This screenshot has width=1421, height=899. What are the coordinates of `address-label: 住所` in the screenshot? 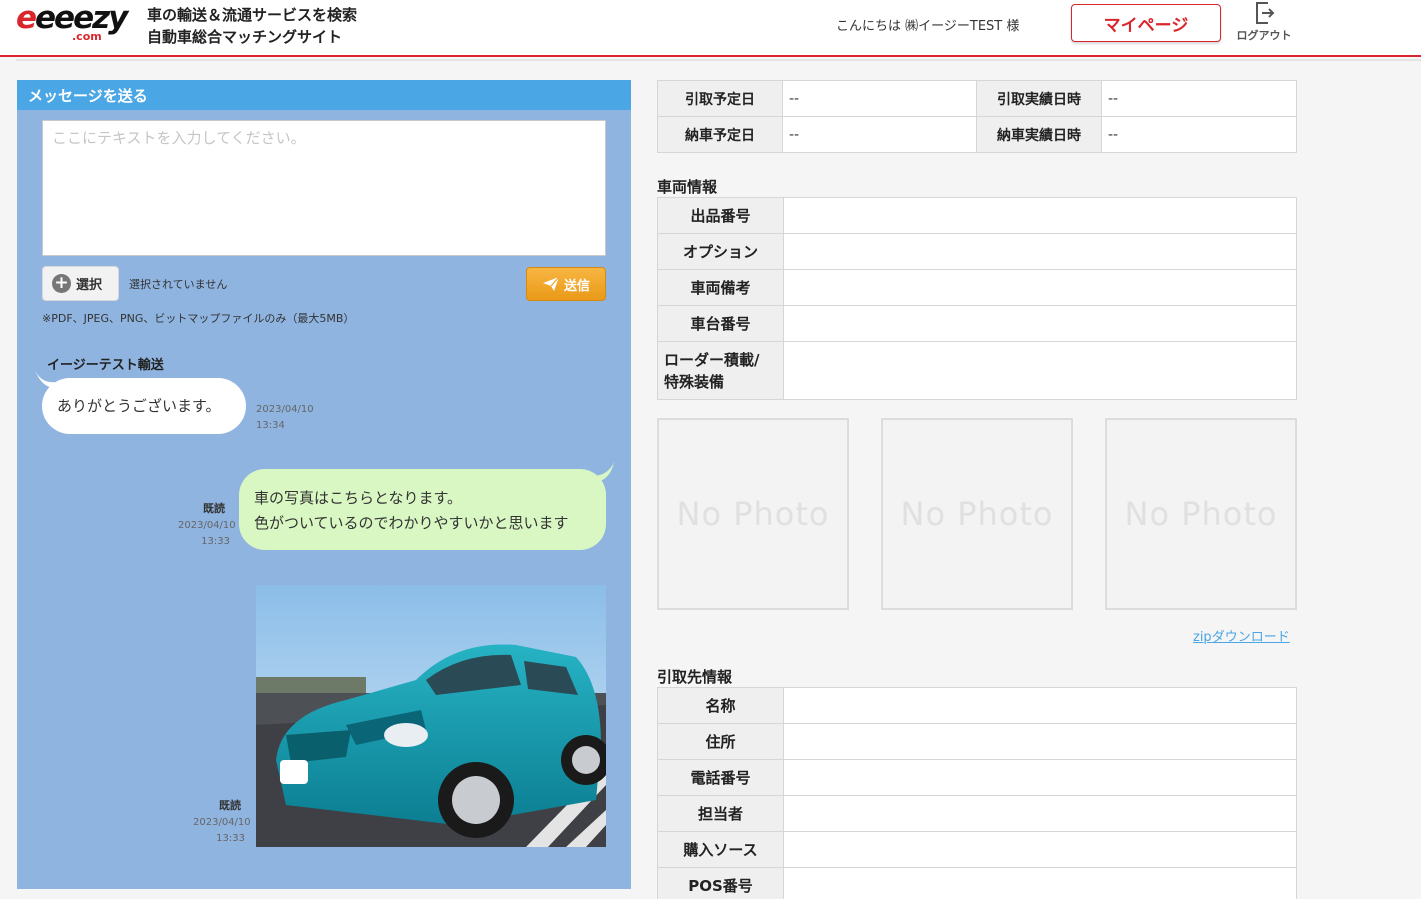 It's located at (720, 741).